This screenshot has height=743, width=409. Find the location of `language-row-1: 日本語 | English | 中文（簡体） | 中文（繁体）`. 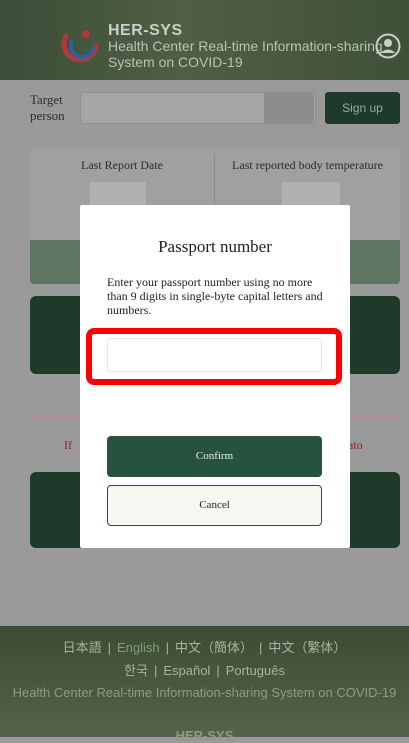

language-row-1: 日本語 | English | 中文（簡体） | 中文（繁体） is located at coordinates (204, 647).